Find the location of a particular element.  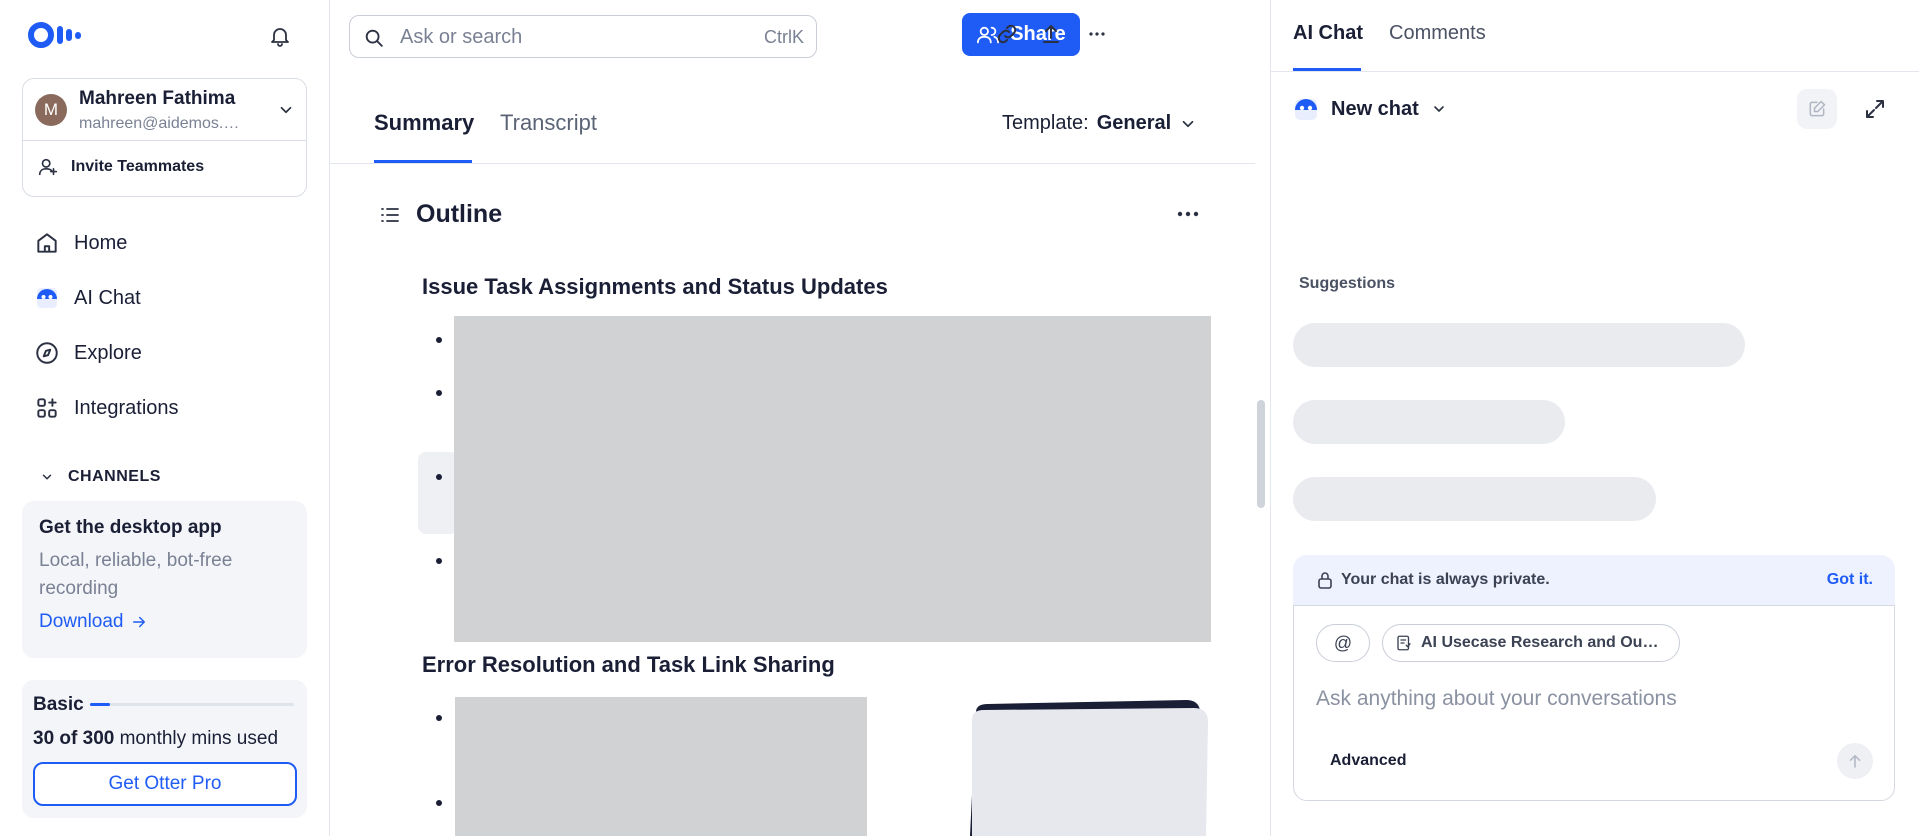

active-tab-indicator is located at coordinates (423, 161).